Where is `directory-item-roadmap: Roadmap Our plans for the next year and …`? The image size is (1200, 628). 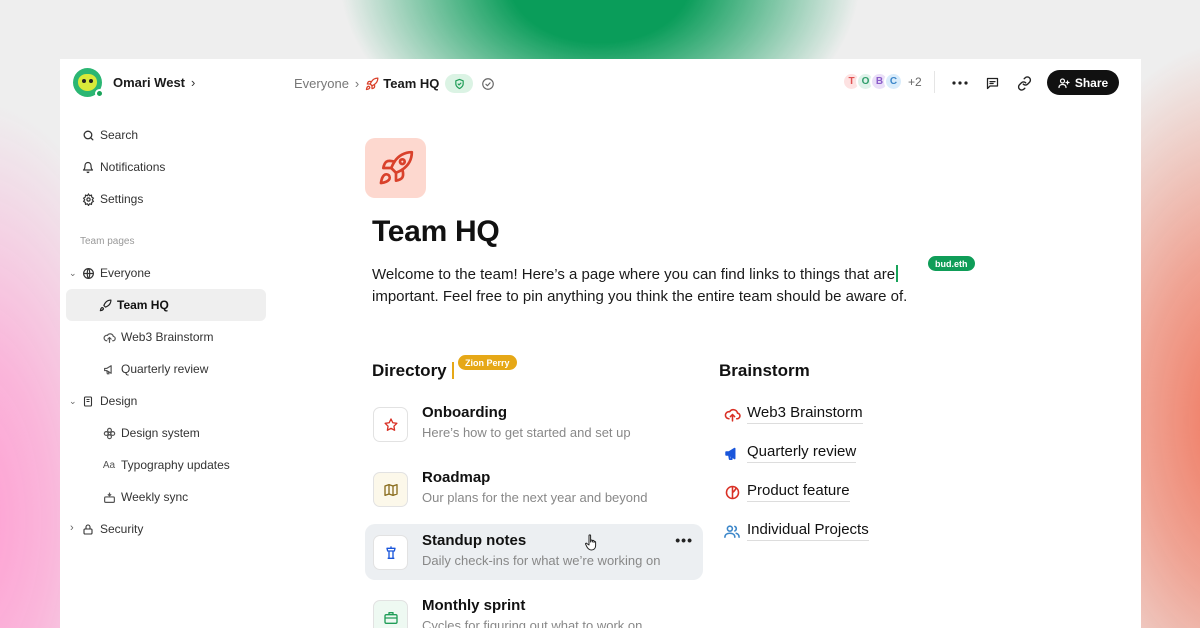 directory-item-roadmap: Roadmap Our plans for the next year and … is located at coordinates (534, 489).